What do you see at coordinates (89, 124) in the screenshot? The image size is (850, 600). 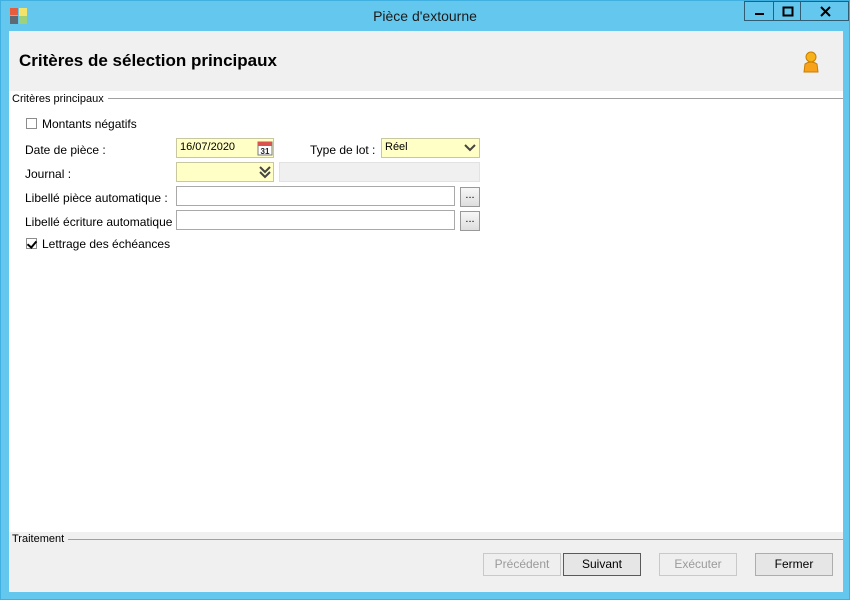 I see `montants-negatifs-label: Montants négatifs` at bounding box center [89, 124].